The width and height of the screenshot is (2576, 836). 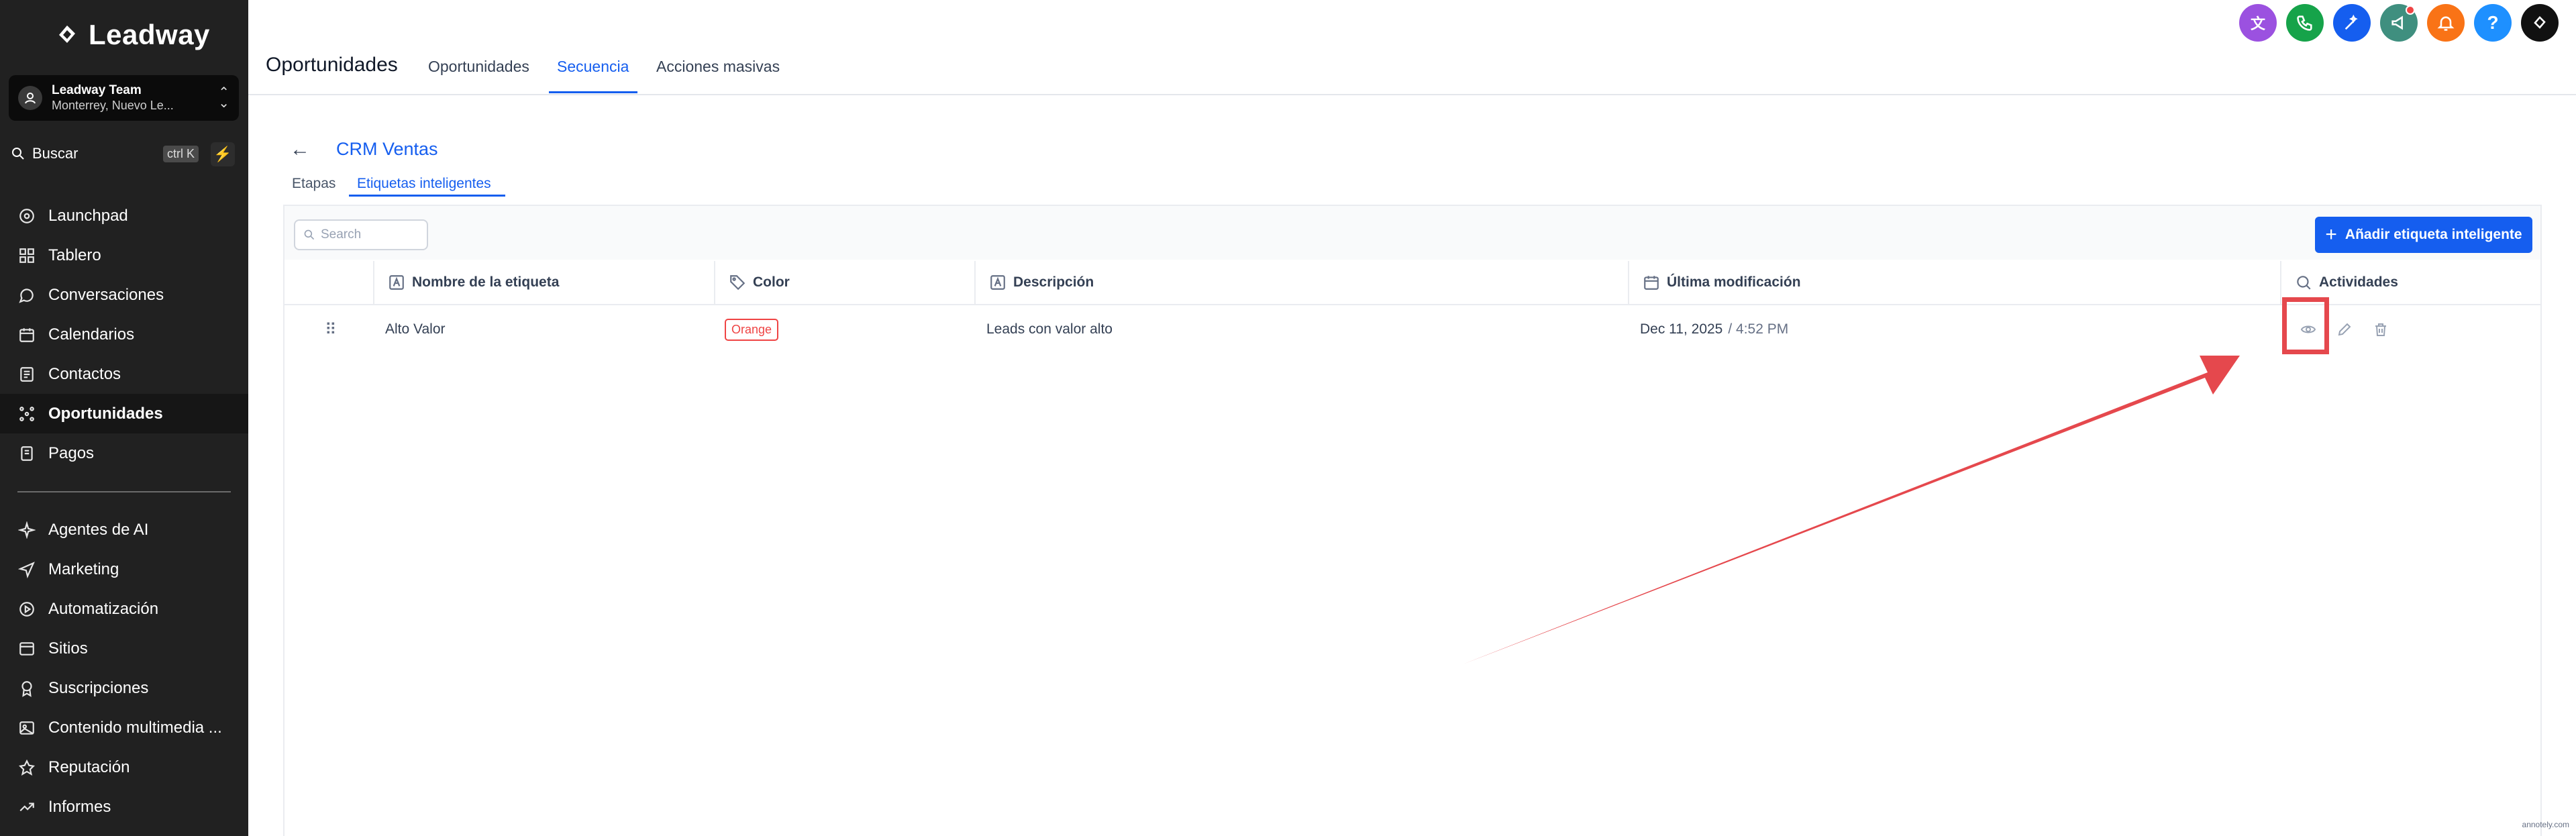 What do you see at coordinates (2545, 824) in the screenshot?
I see `watermark: annotely.com` at bounding box center [2545, 824].